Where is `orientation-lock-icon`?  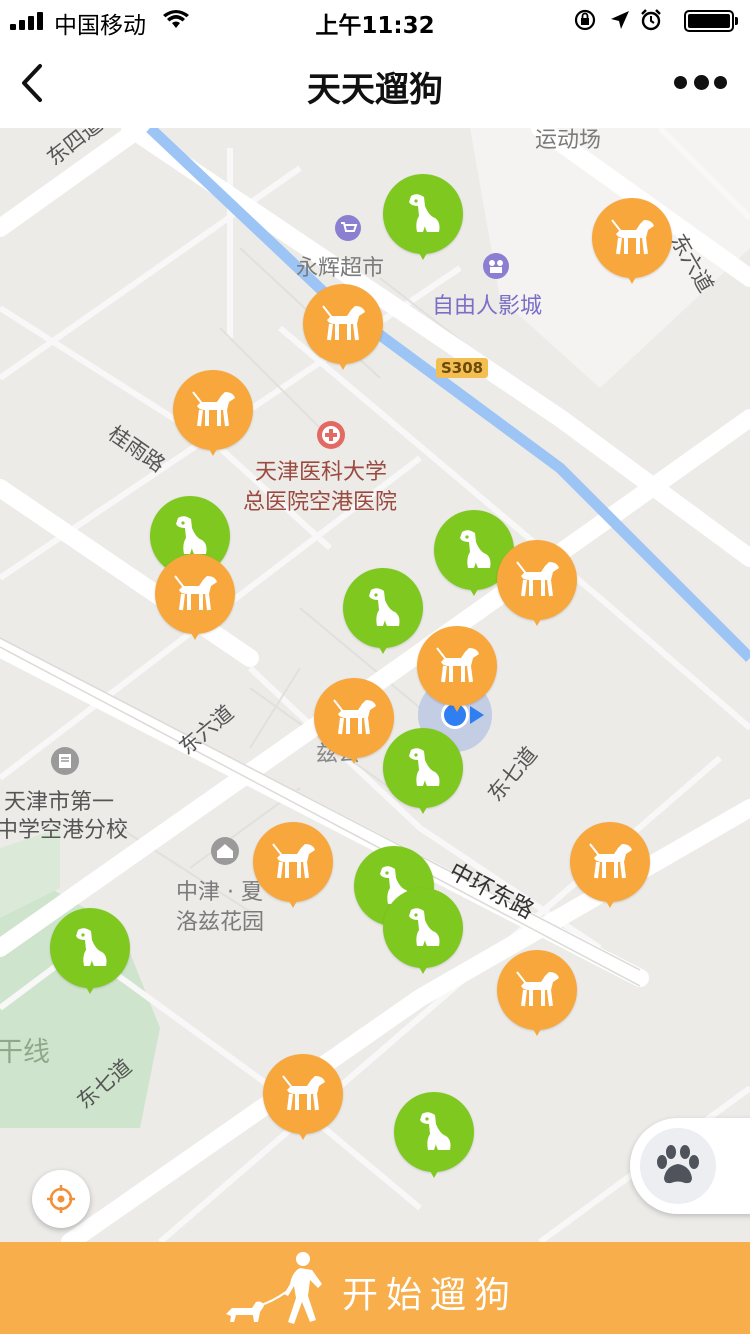 orientation-lock-icon is located at coordinates (585, 20).